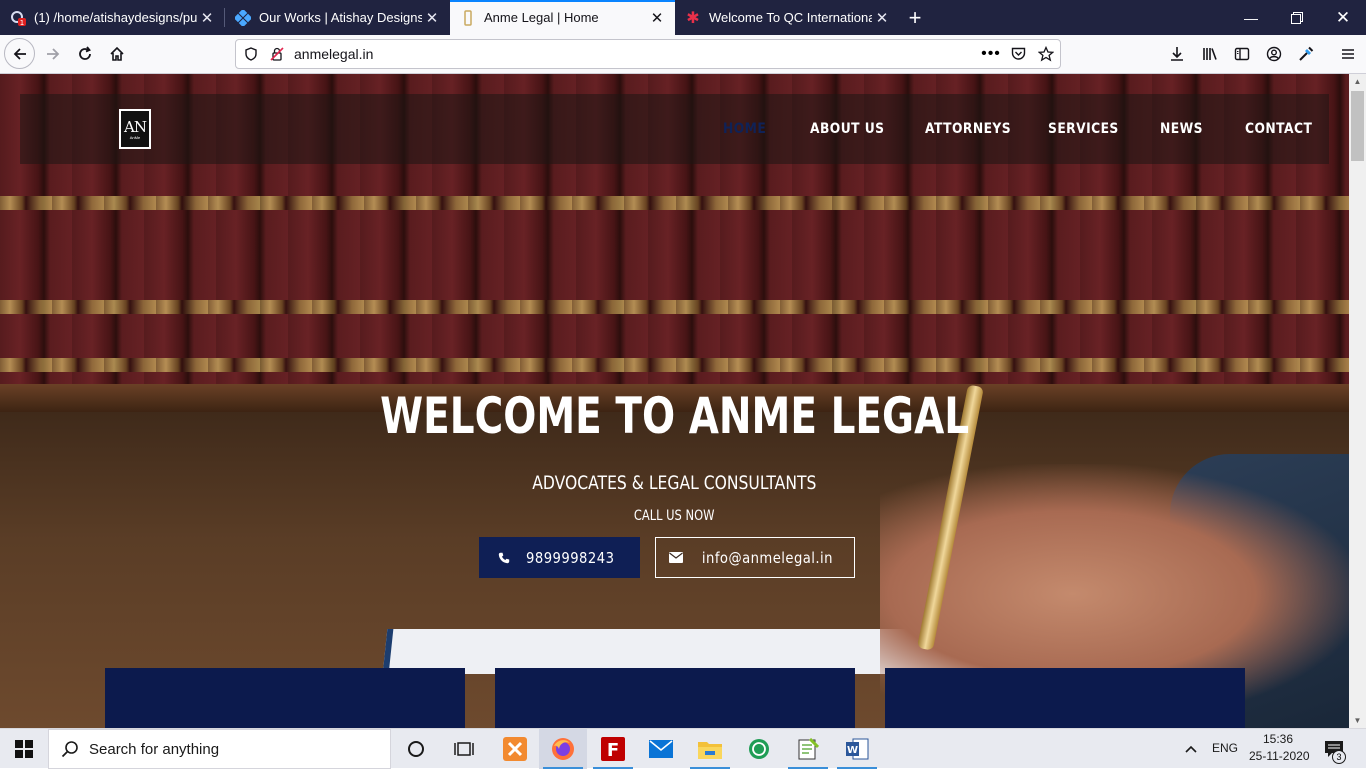 The height and width of the screenshot is (769, 1366). What do you see at coordinates (570, 557) in the screenshot?
I see `phone-number: 9899998243` at bounding box center [570, 557].